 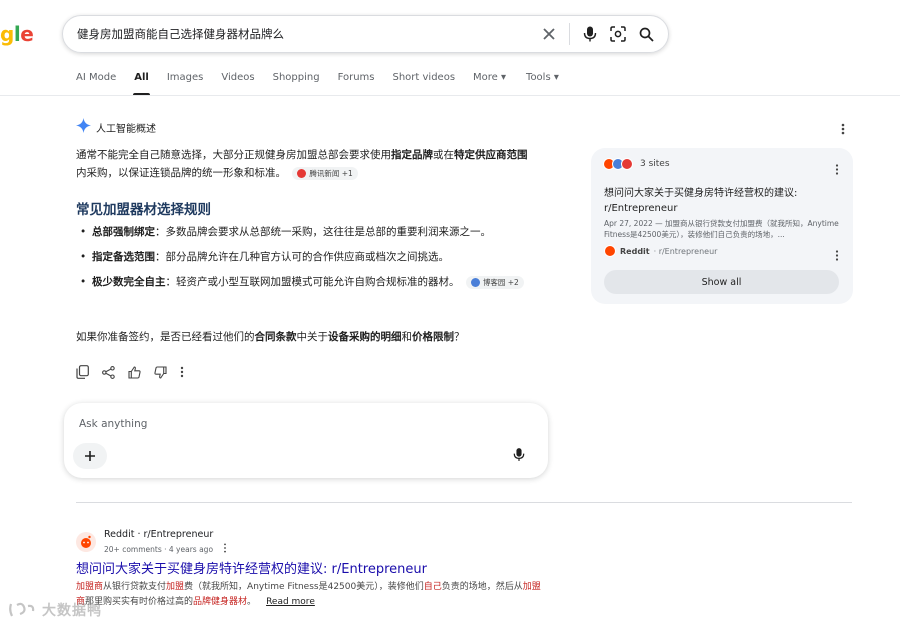 What do you see at coordinates (655, 164) in the screenshot?
I see `sources-count: 3 sites` at bounding box center [655, 164].